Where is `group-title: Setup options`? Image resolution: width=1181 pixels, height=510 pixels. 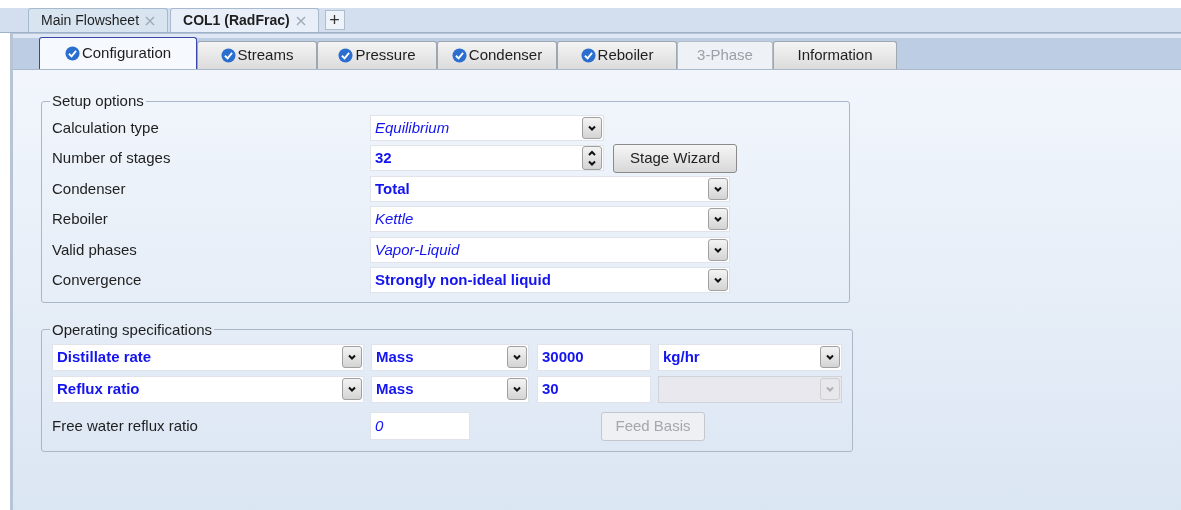 group-title: Setup options is located at coordinates (98, 101).